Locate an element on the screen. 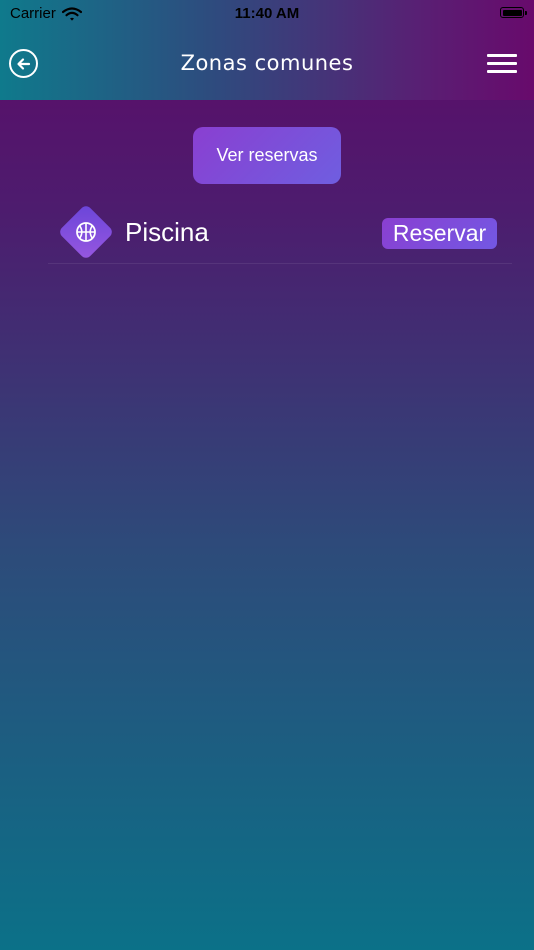 The width and height of the screenshot is (534, 950). ver-reservas-button: Ver reservas is located at coordinates (267, 155).